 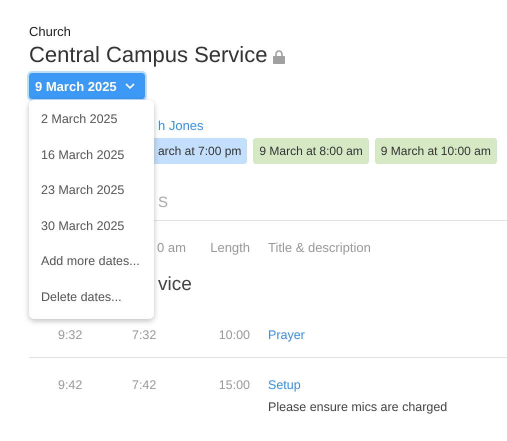 What do you see at coordinates (145, 335) in the screenshot?
I see `table-cell-text: 7:32` at bounding box center [145, 335].